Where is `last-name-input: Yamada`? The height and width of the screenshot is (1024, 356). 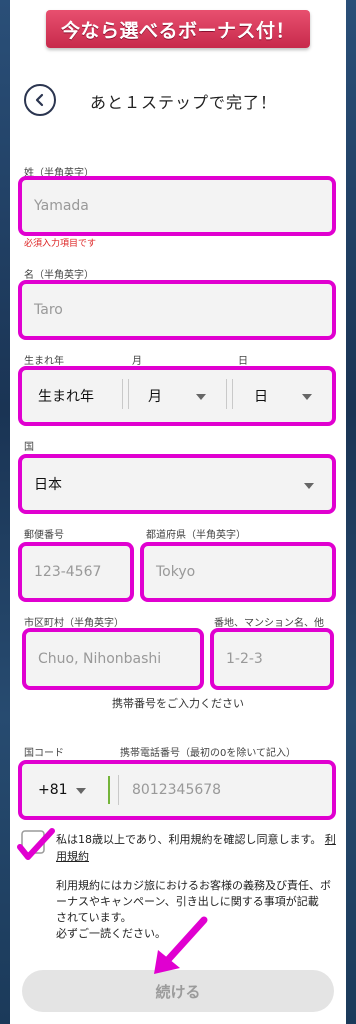 last-name-input: Yamada is located at coordinates (177, 206).